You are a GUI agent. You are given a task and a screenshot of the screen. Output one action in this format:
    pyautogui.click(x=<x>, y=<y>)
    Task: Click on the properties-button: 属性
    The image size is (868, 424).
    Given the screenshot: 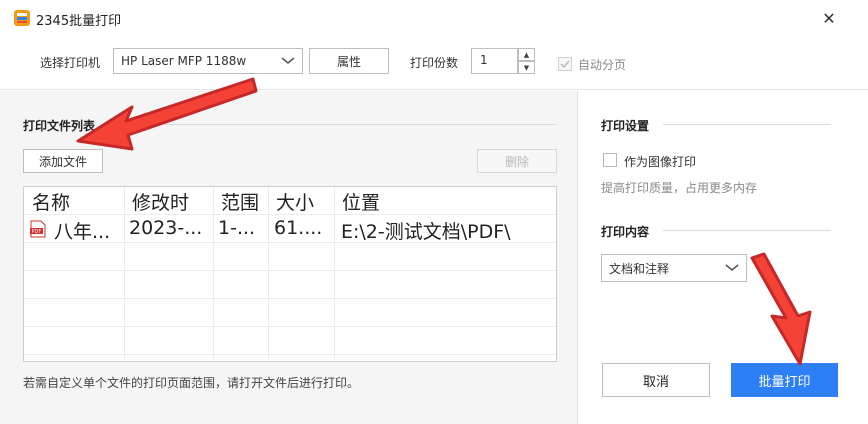 What is the action you would take?
    pyautogui.click(x=349, y=61)
    